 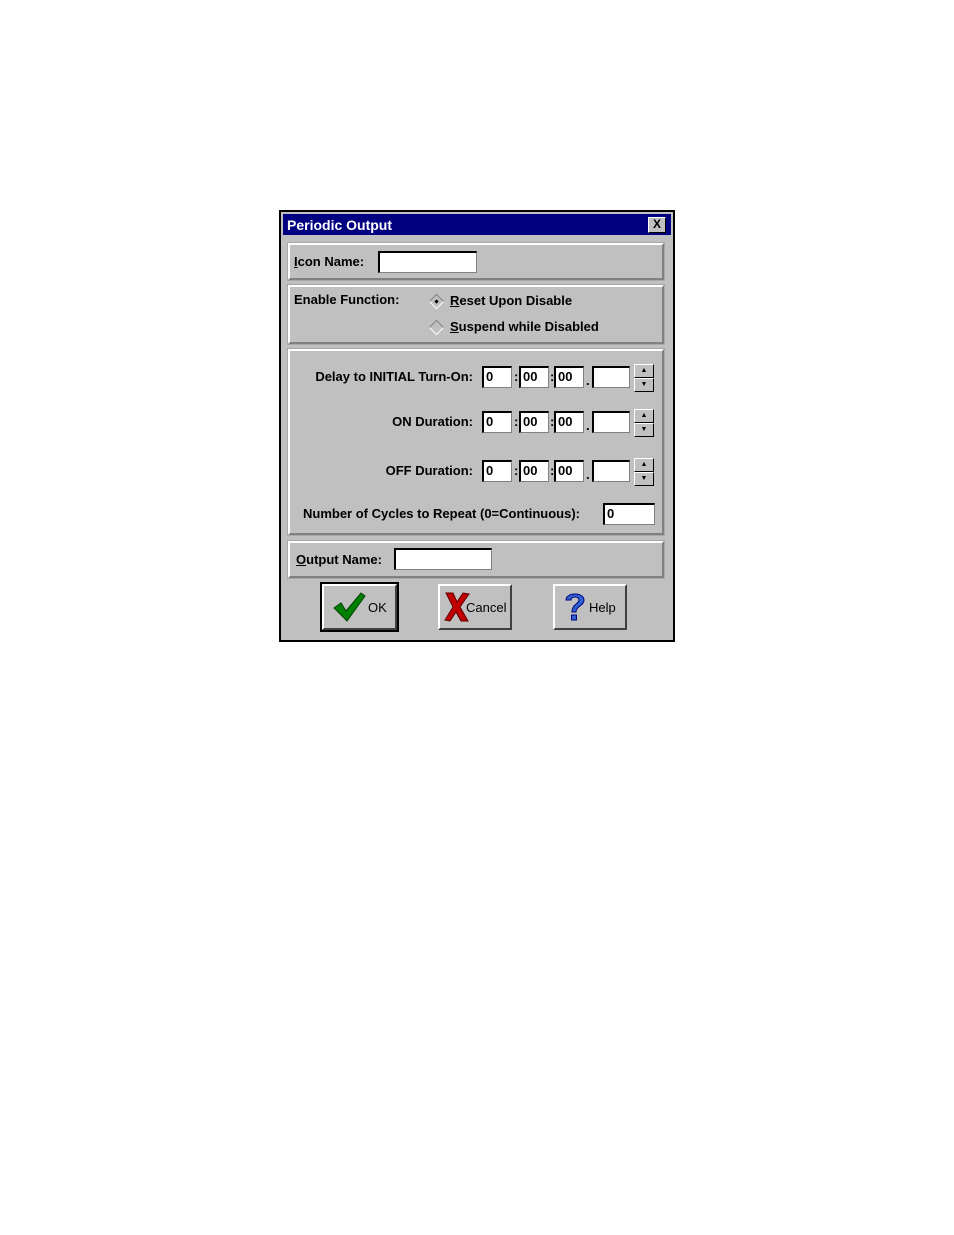 What do you see at coordinates (436, 327) in the screenshot?
I see `suspend-while-disabled-radio` at bounding box center [436, 327].